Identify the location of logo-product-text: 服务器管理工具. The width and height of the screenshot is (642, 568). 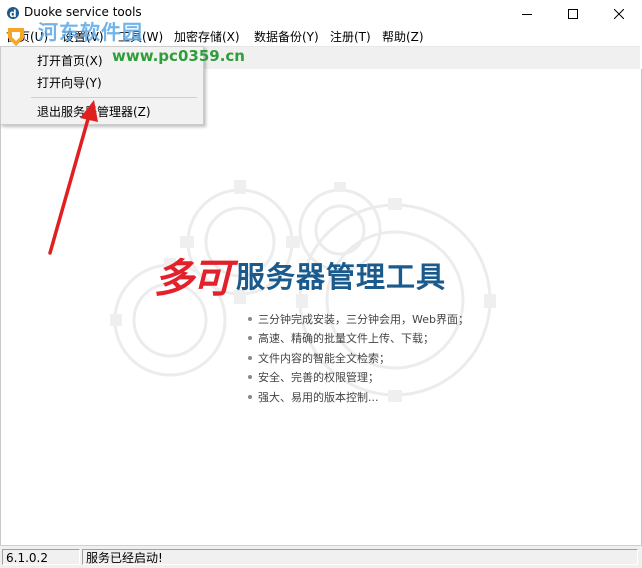
(341, 277).